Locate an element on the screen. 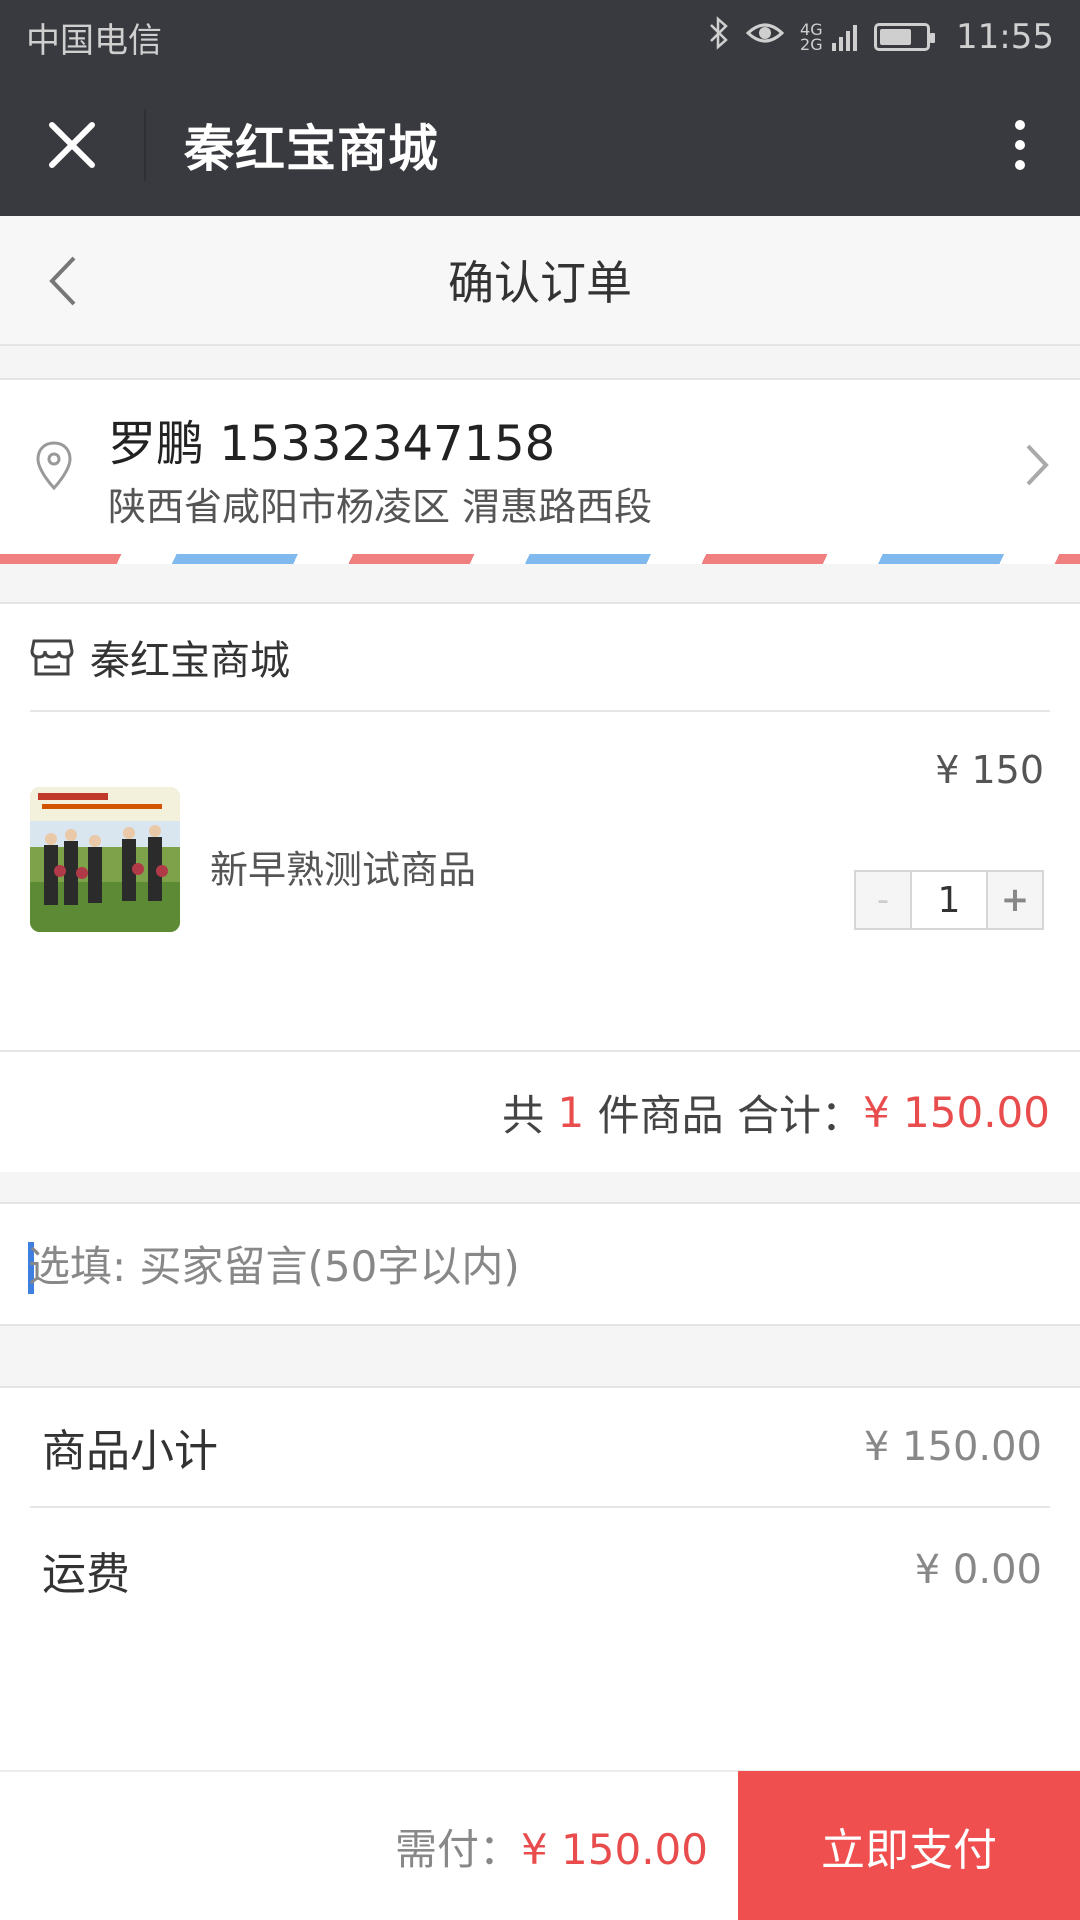 The width and height of the screenshot is (1080, 1920). page-title: 确认订单 is located at coordinates (540, 283).